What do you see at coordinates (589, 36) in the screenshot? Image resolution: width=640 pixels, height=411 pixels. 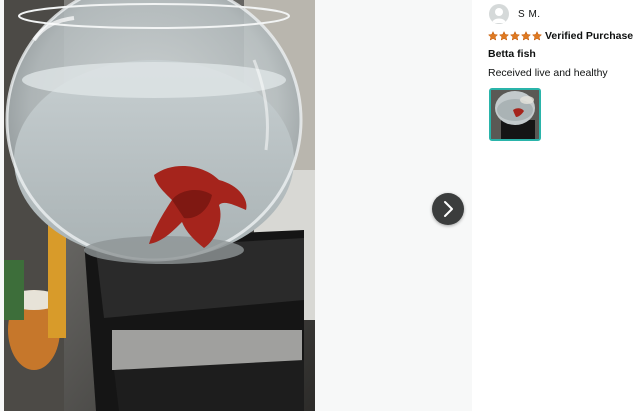 I see `verified-purchase-badge: Verified Purchase` at bounding box center [589, 36].